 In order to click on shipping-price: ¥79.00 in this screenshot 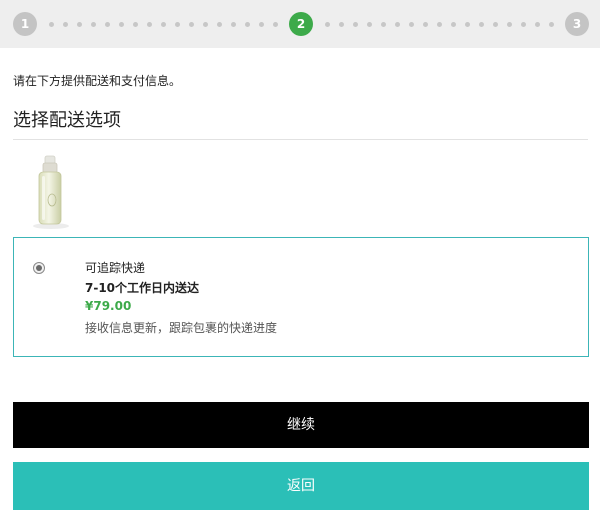, I will do `click(108, 306)`.